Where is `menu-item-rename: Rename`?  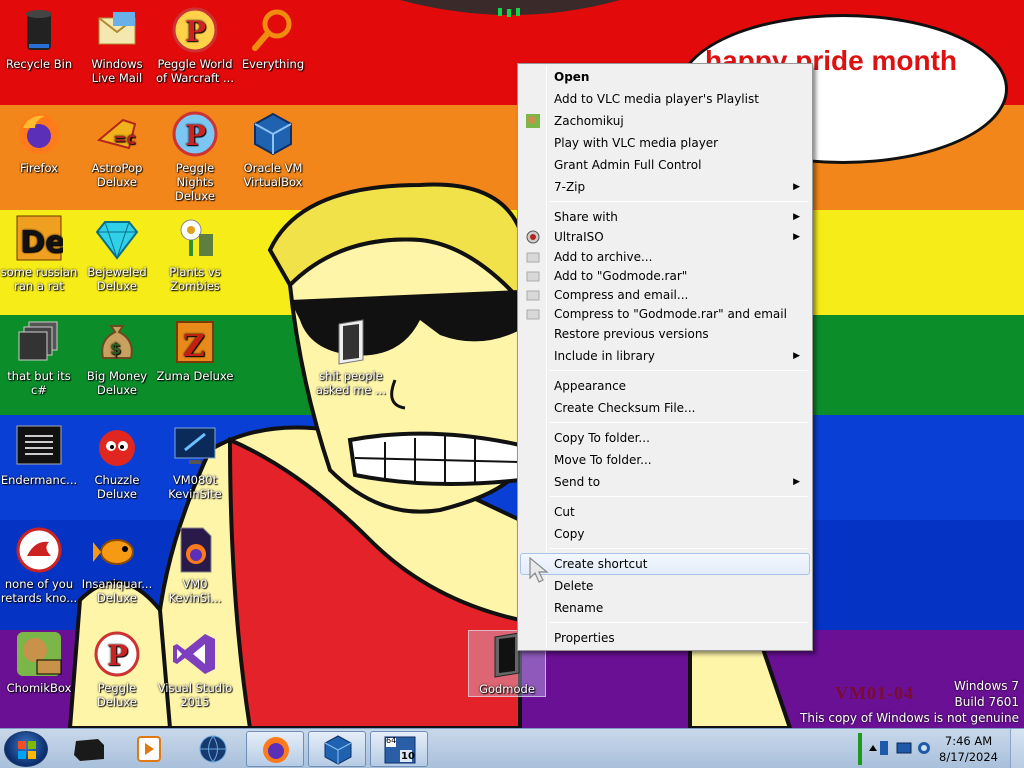 menu-item-rename: Rename is located at coordinates (665, 608).